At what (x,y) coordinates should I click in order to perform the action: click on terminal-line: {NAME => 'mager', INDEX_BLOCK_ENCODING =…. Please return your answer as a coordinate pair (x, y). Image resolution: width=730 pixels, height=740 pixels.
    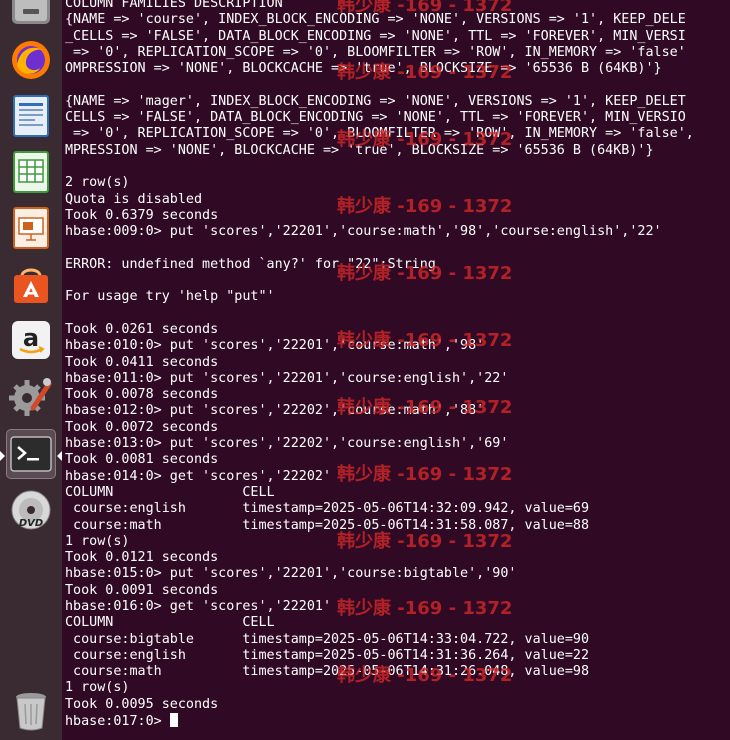
    Looking at the image, I should click on (375, 101).